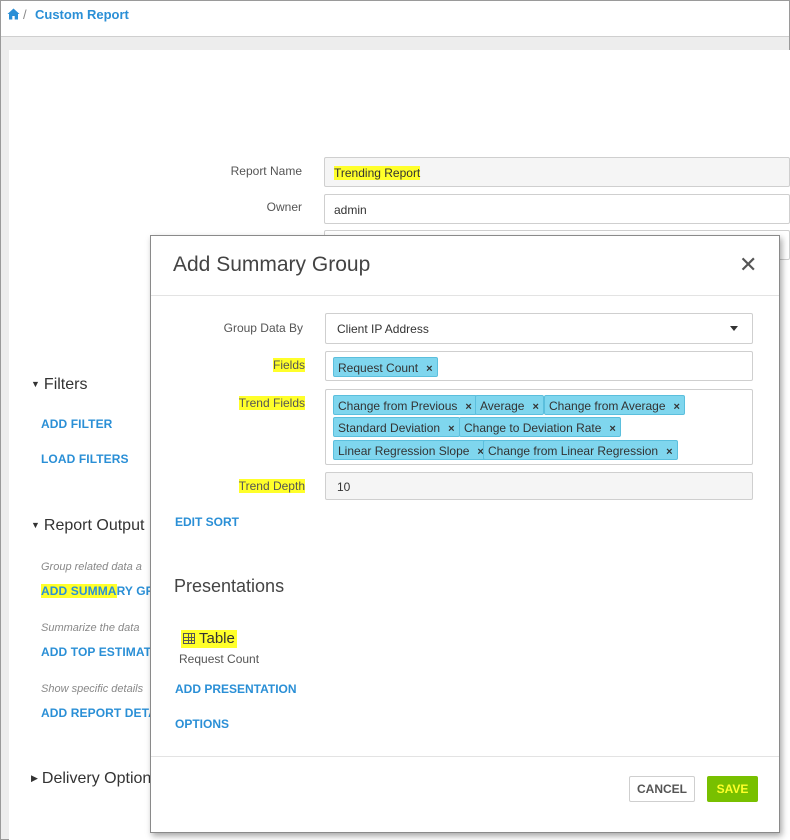 The width and height of the screenshot is (790, 840). I want to click on trend-field-tag: Change from Linear Regression ×, so click(580, 450).